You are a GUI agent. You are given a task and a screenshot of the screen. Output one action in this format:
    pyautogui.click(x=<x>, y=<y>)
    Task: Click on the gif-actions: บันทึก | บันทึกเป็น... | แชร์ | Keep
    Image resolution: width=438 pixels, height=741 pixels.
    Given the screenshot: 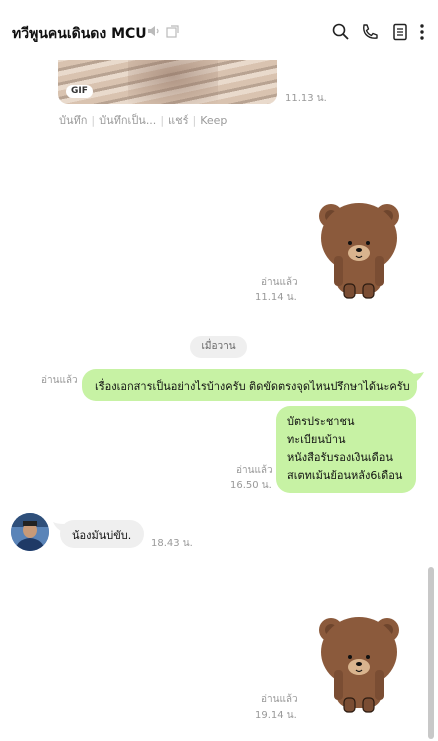 What is the action you would take?
    pyautogui.click(x=143, y=120)
    